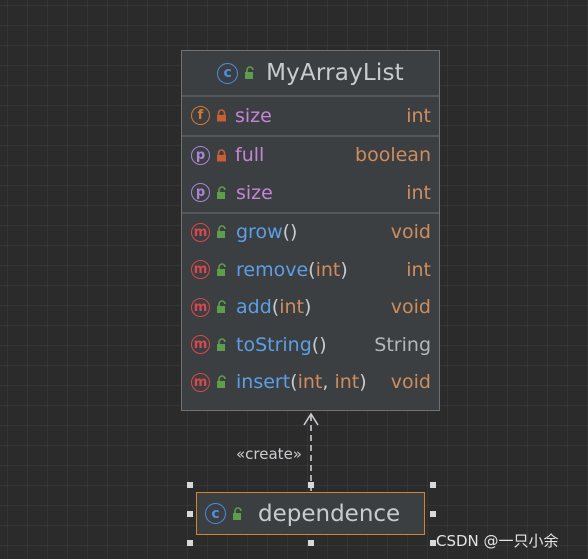  I want to click on class-box-dependence: c dependence, so click(310, 513).